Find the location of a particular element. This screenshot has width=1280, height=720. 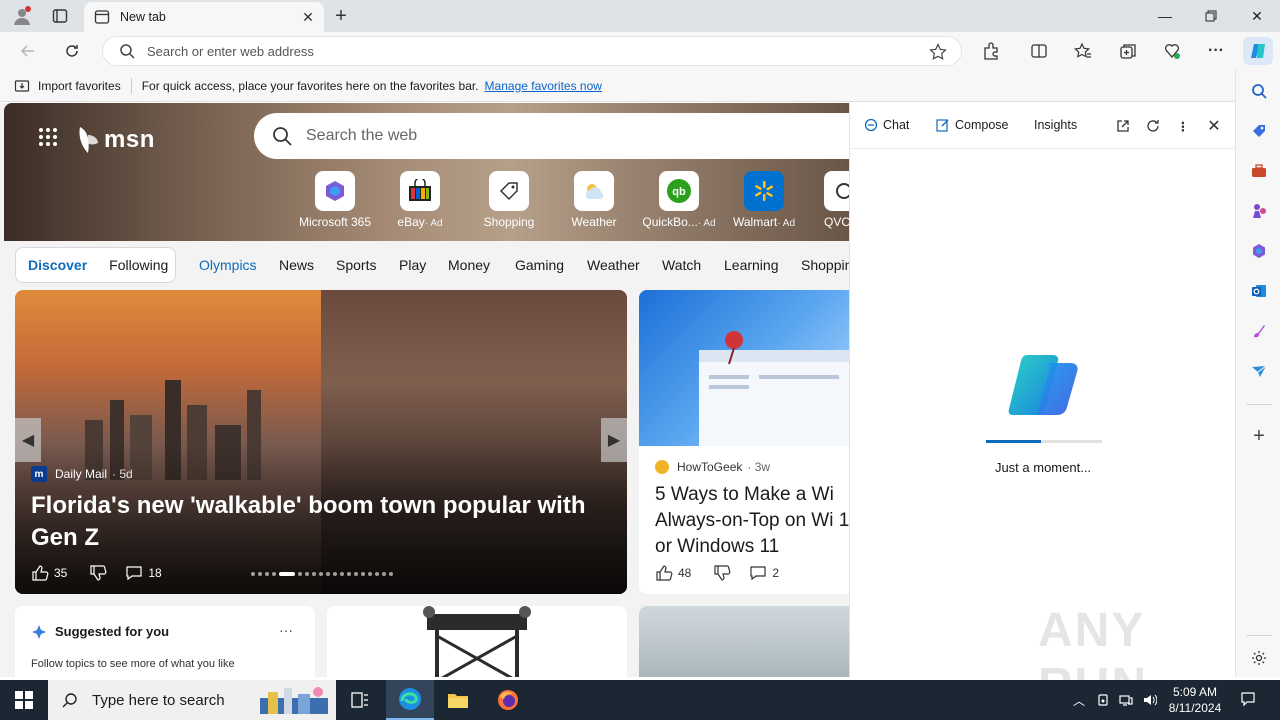

tile-microsoft-365: Microsoft 365 is located at coordinates (335, 200).